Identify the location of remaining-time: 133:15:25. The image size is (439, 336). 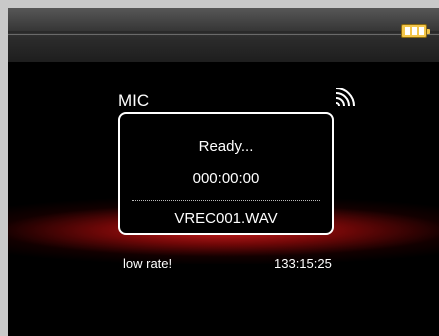
(303, 263).